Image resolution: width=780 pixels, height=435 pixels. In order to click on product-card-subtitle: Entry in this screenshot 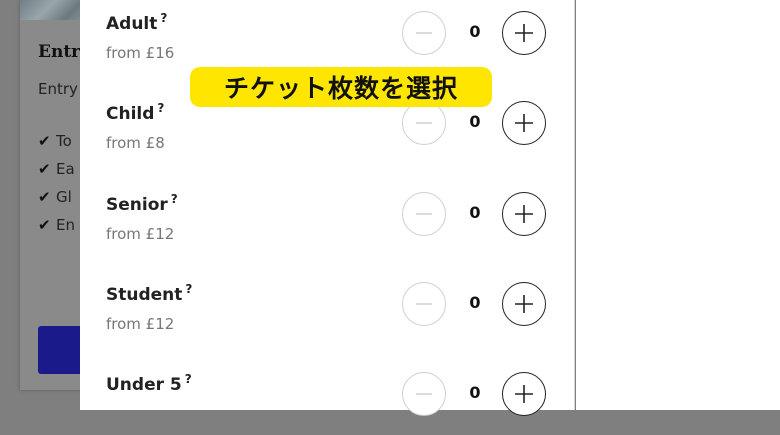, I will do `click(58, 89)`.